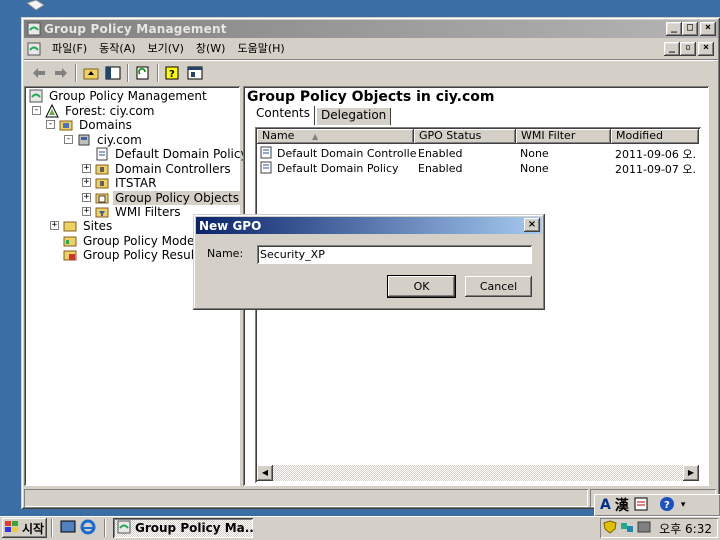  I want to click on window-titlebar: Group Policy Management _ □ ×, so click(371, 29).